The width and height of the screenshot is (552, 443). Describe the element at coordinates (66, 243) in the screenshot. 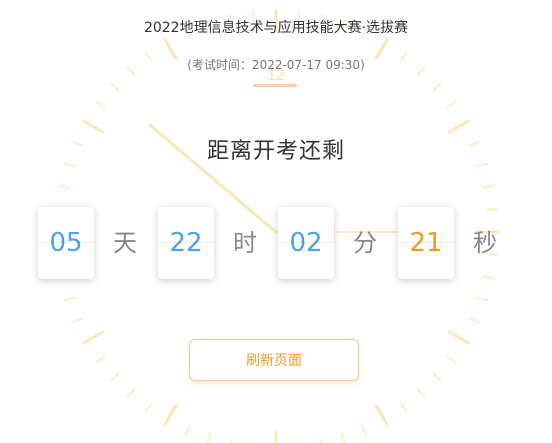

I see `countdown-days-box: 05` at that location.